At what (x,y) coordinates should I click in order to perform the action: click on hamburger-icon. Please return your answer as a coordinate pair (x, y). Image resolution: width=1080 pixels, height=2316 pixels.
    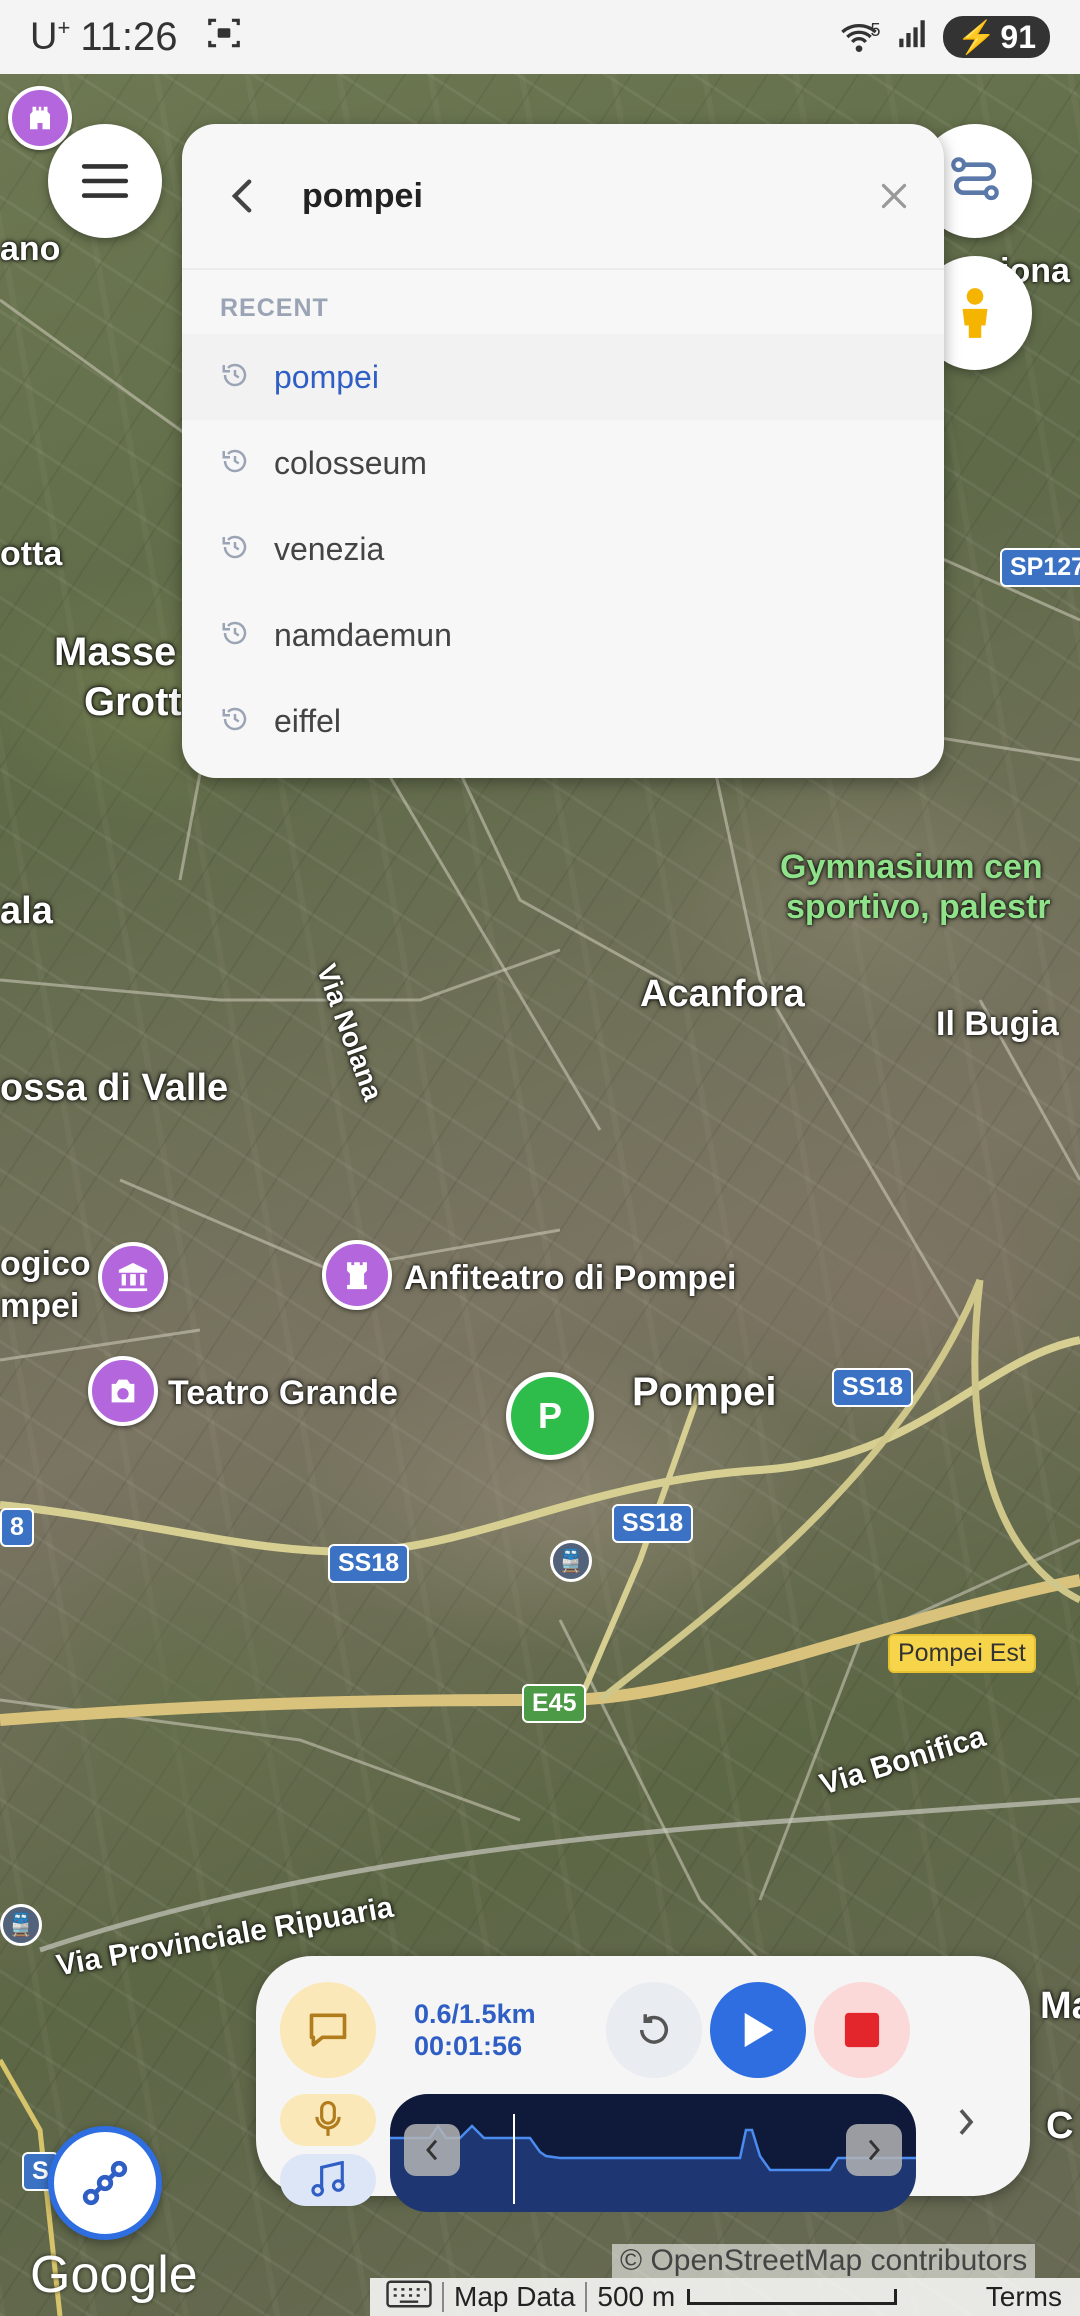
    Looking at the image, I should click on (105, 181).